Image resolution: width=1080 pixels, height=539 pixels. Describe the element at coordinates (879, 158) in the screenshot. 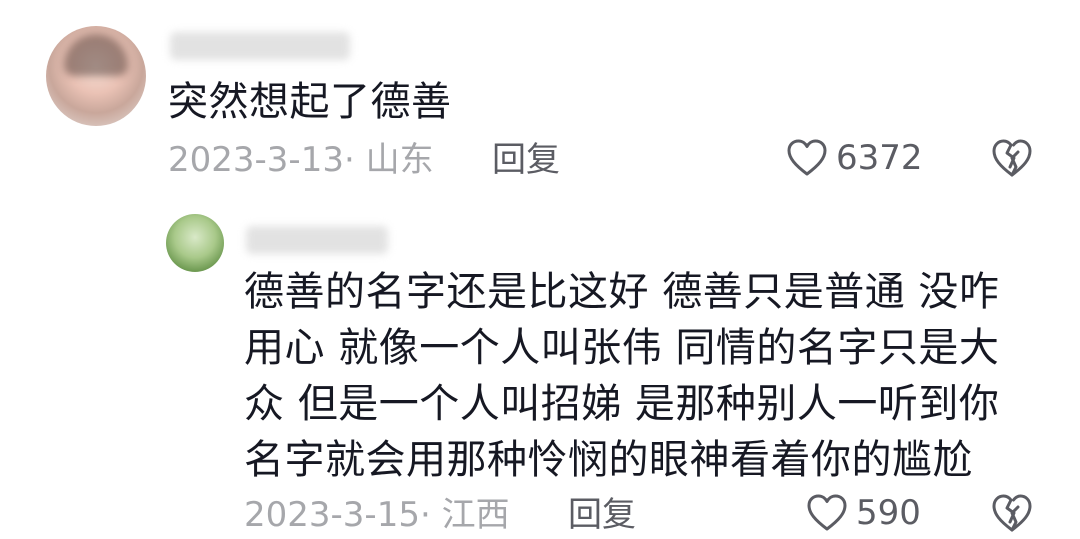

I see `like-count: 6372` at that location.